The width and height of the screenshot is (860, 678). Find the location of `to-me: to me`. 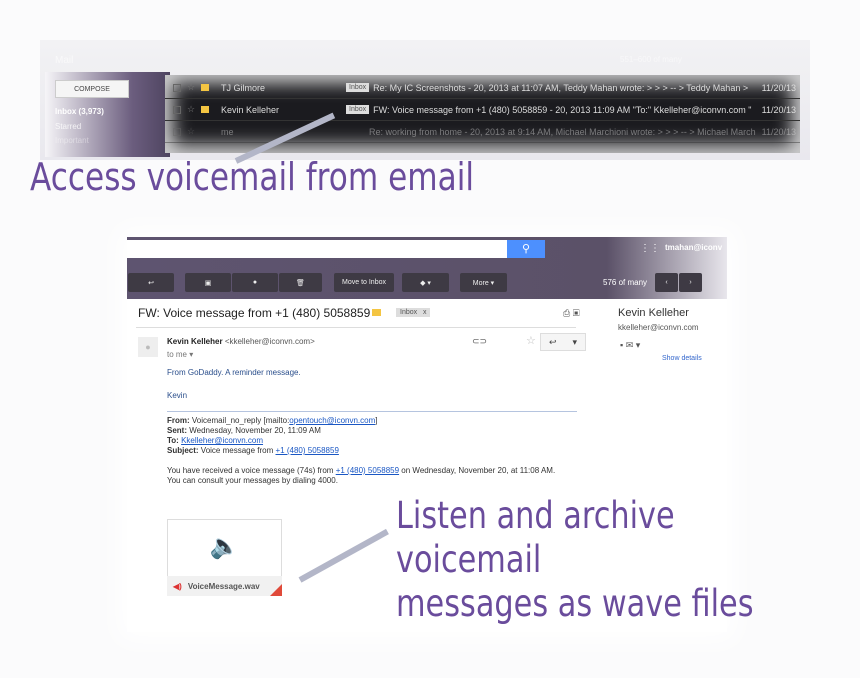

to-me: to me is located at coordinates (177, 354).